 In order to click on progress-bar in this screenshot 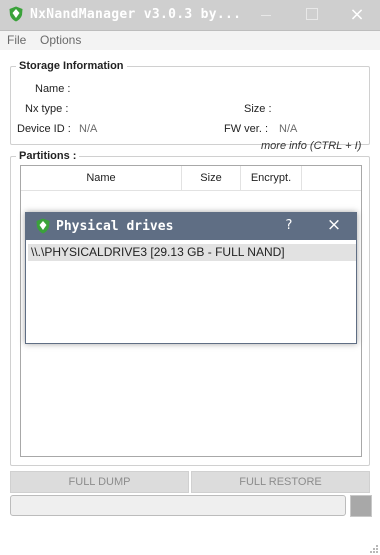, I will do `click(178, 505)`.